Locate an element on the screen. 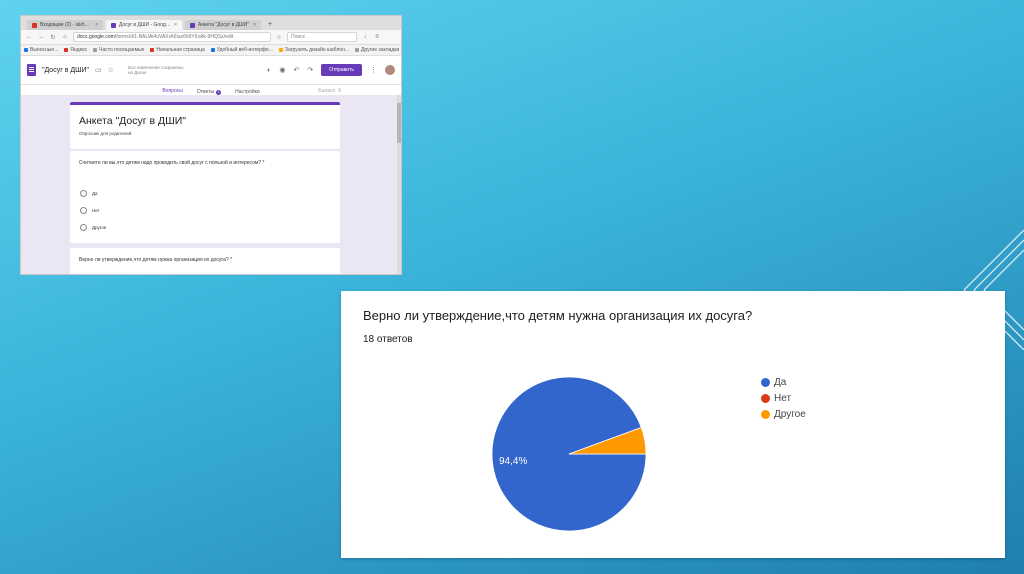  scrollbar is located at coordinates (399, 184).